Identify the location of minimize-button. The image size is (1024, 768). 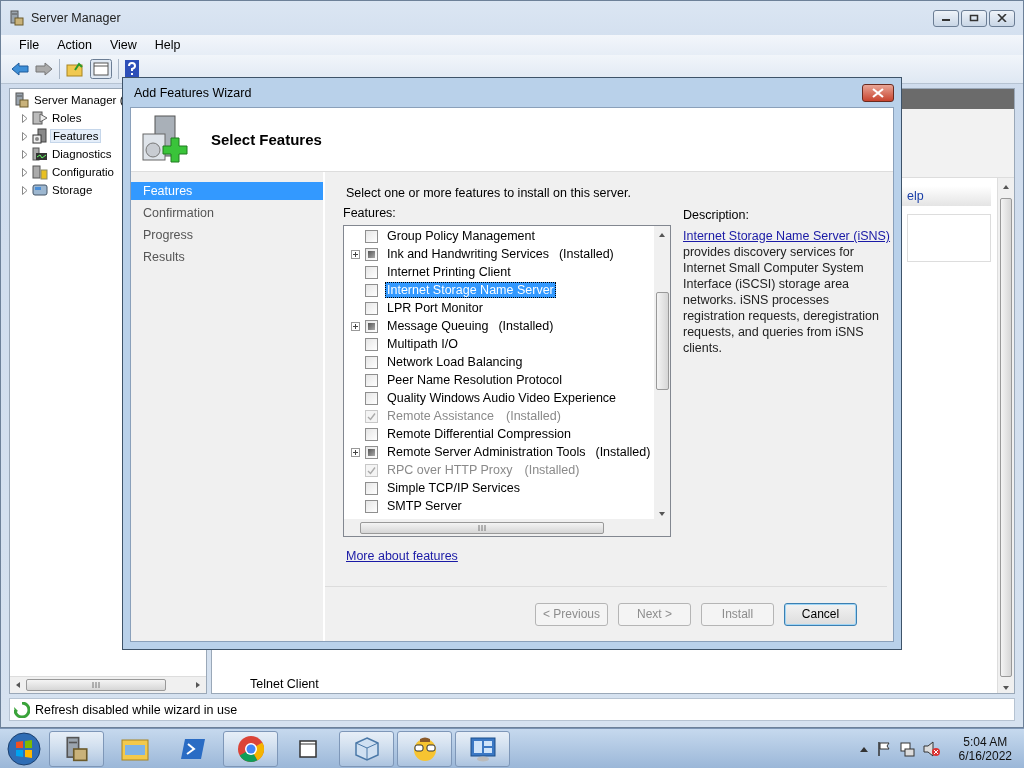
(946, 18).